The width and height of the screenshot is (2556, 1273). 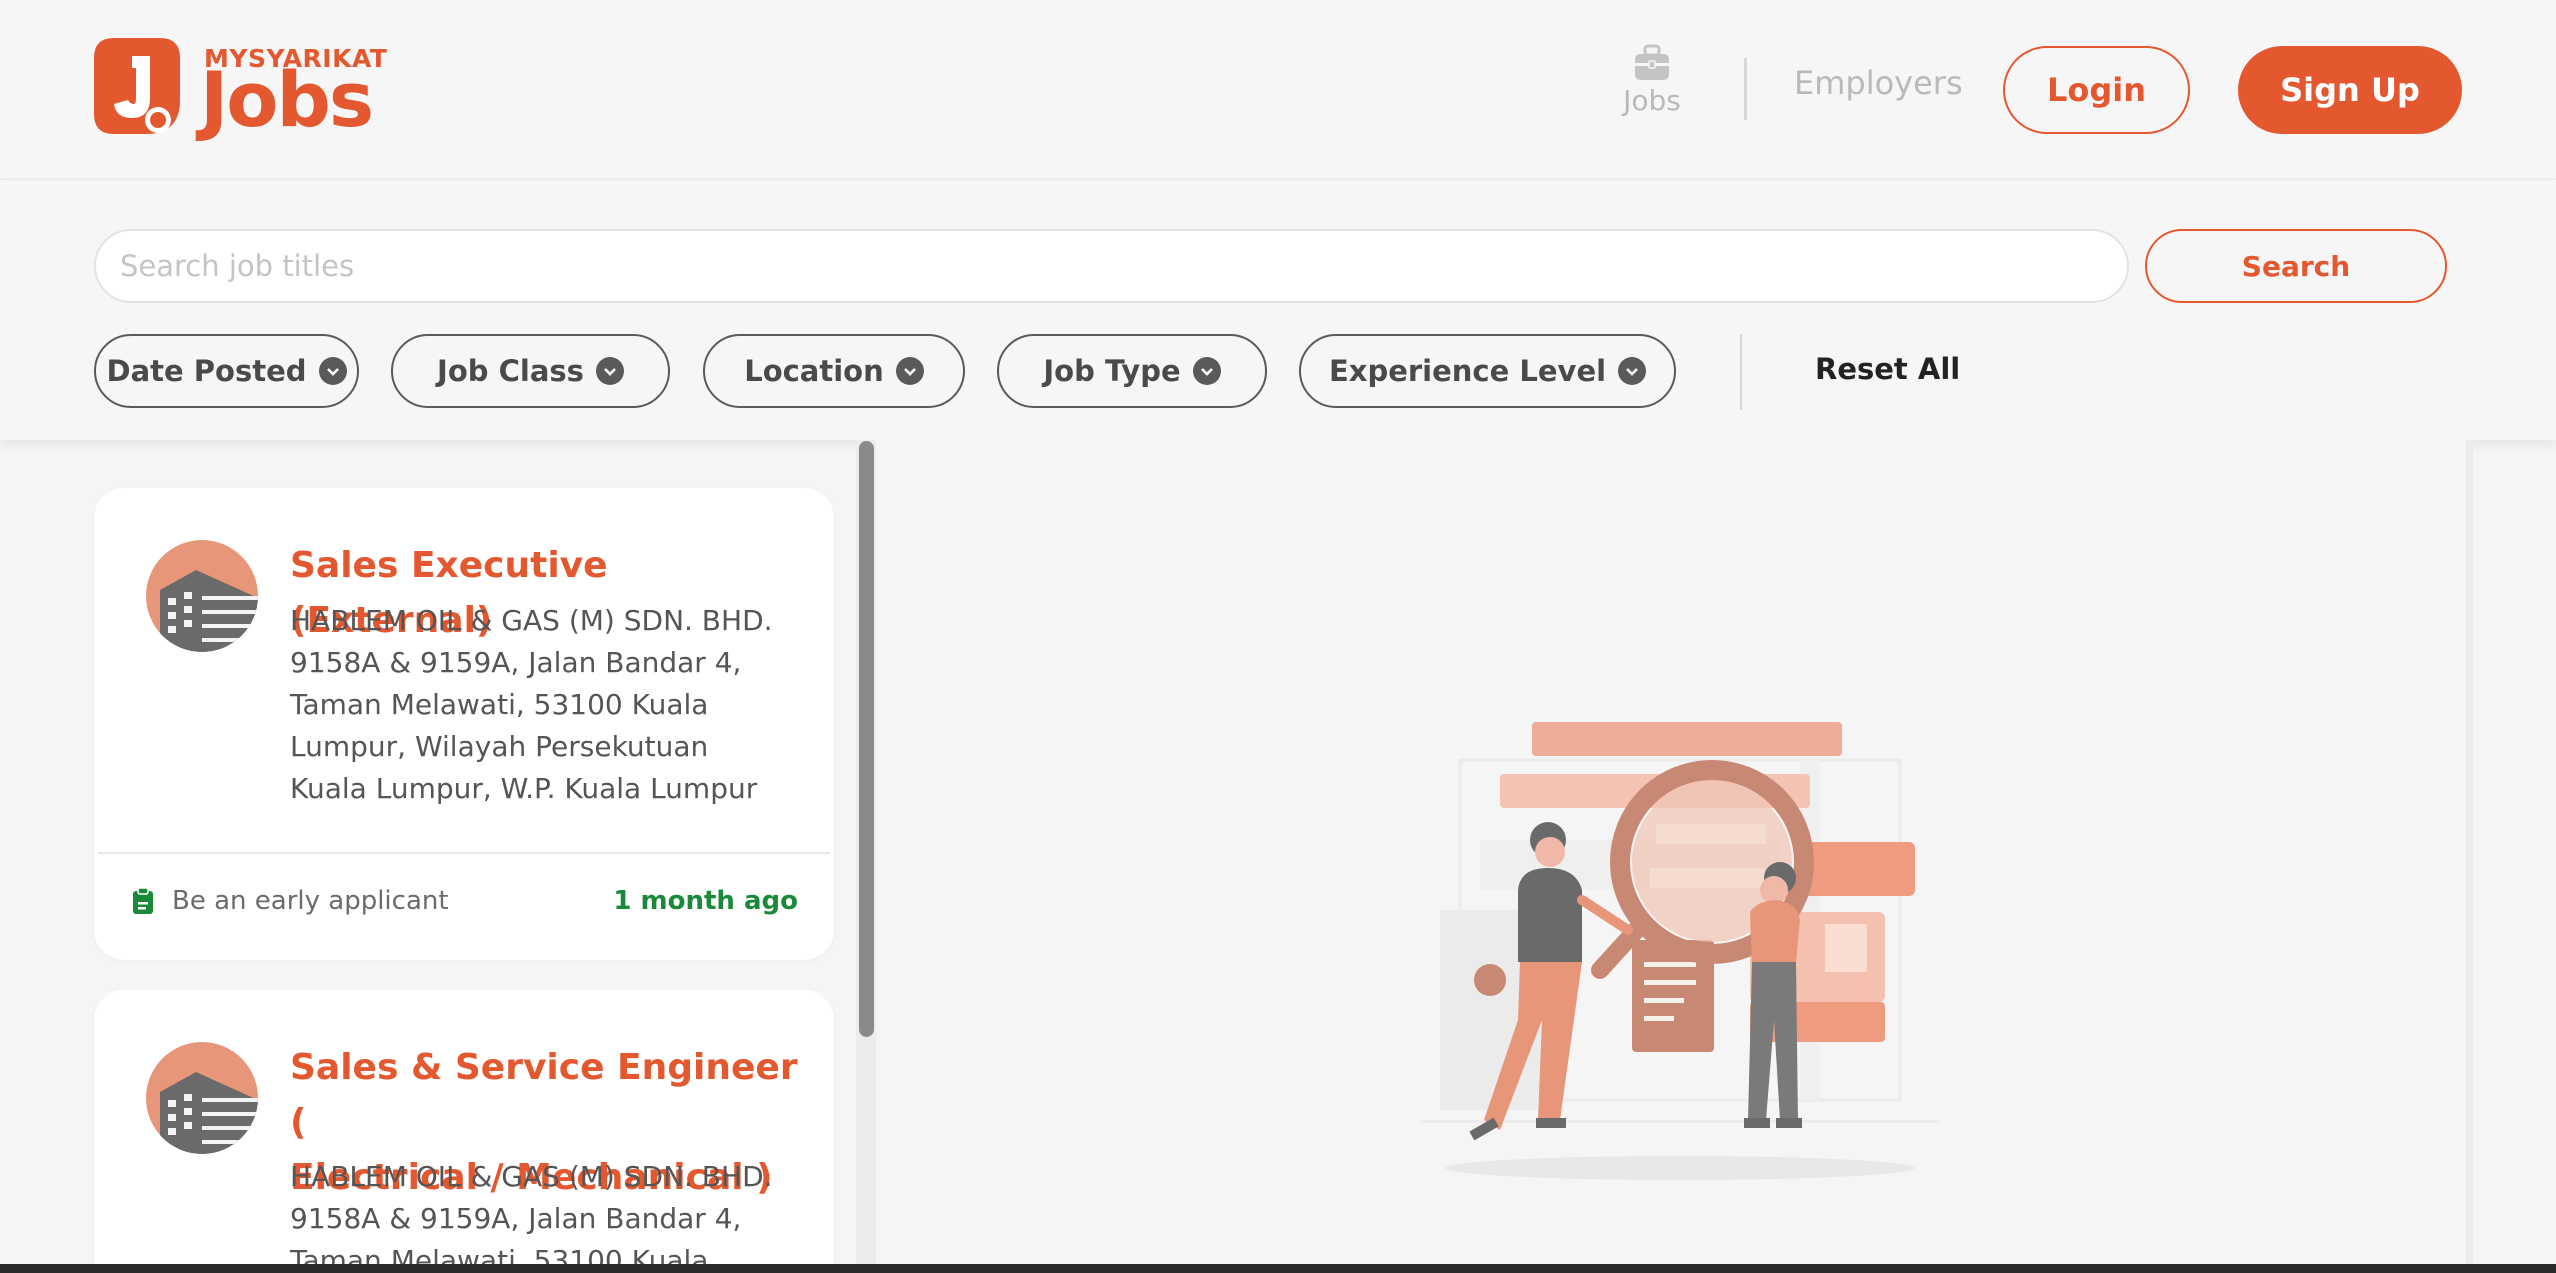 What do you see at coordinates (1111, 266) in the screenshot?
I see `search-input` at bounding box center [1111, 266].